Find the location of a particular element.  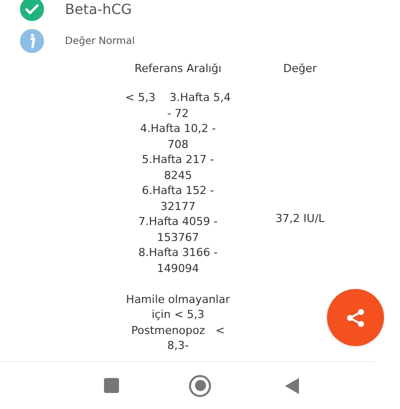

reference-line: Hamile olmayanlar is located at coordinates (178, 299).